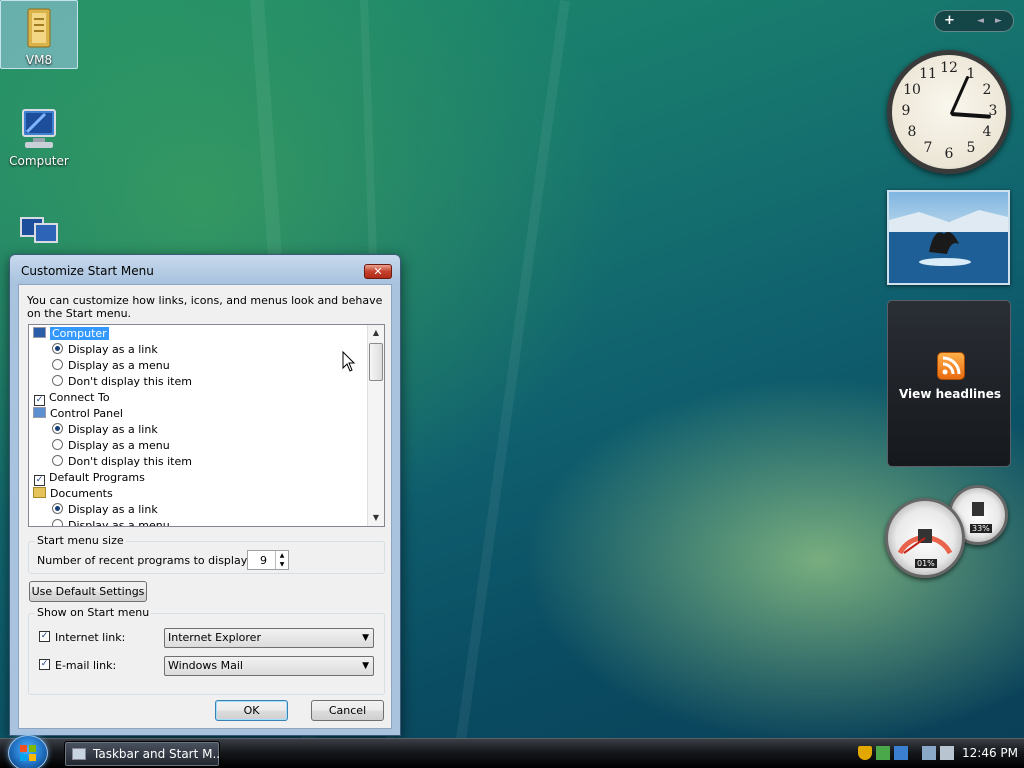 Image resolution: width=1024 pixels, height=768 pixels. What do you see at coordinates (376, 518) in the screenshot?
I see `scroll-down-arrow-icon: ▼` at bounding box center [376, 518].